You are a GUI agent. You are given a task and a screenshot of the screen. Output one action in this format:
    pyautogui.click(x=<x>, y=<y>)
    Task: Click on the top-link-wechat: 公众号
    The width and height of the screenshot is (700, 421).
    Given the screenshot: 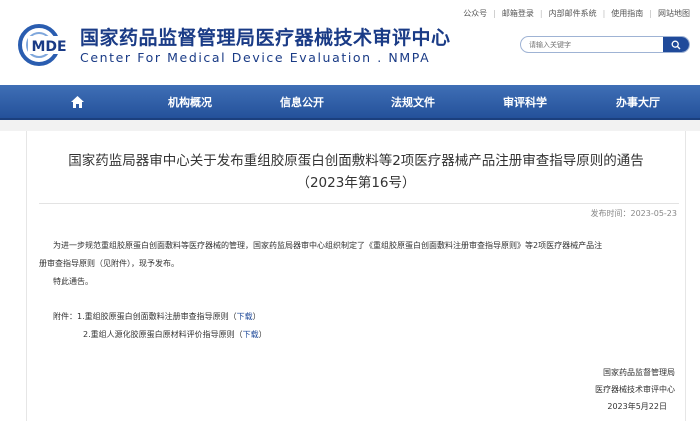 What is the action you would take?
    pyautogui.click(x=475, y=13)
    